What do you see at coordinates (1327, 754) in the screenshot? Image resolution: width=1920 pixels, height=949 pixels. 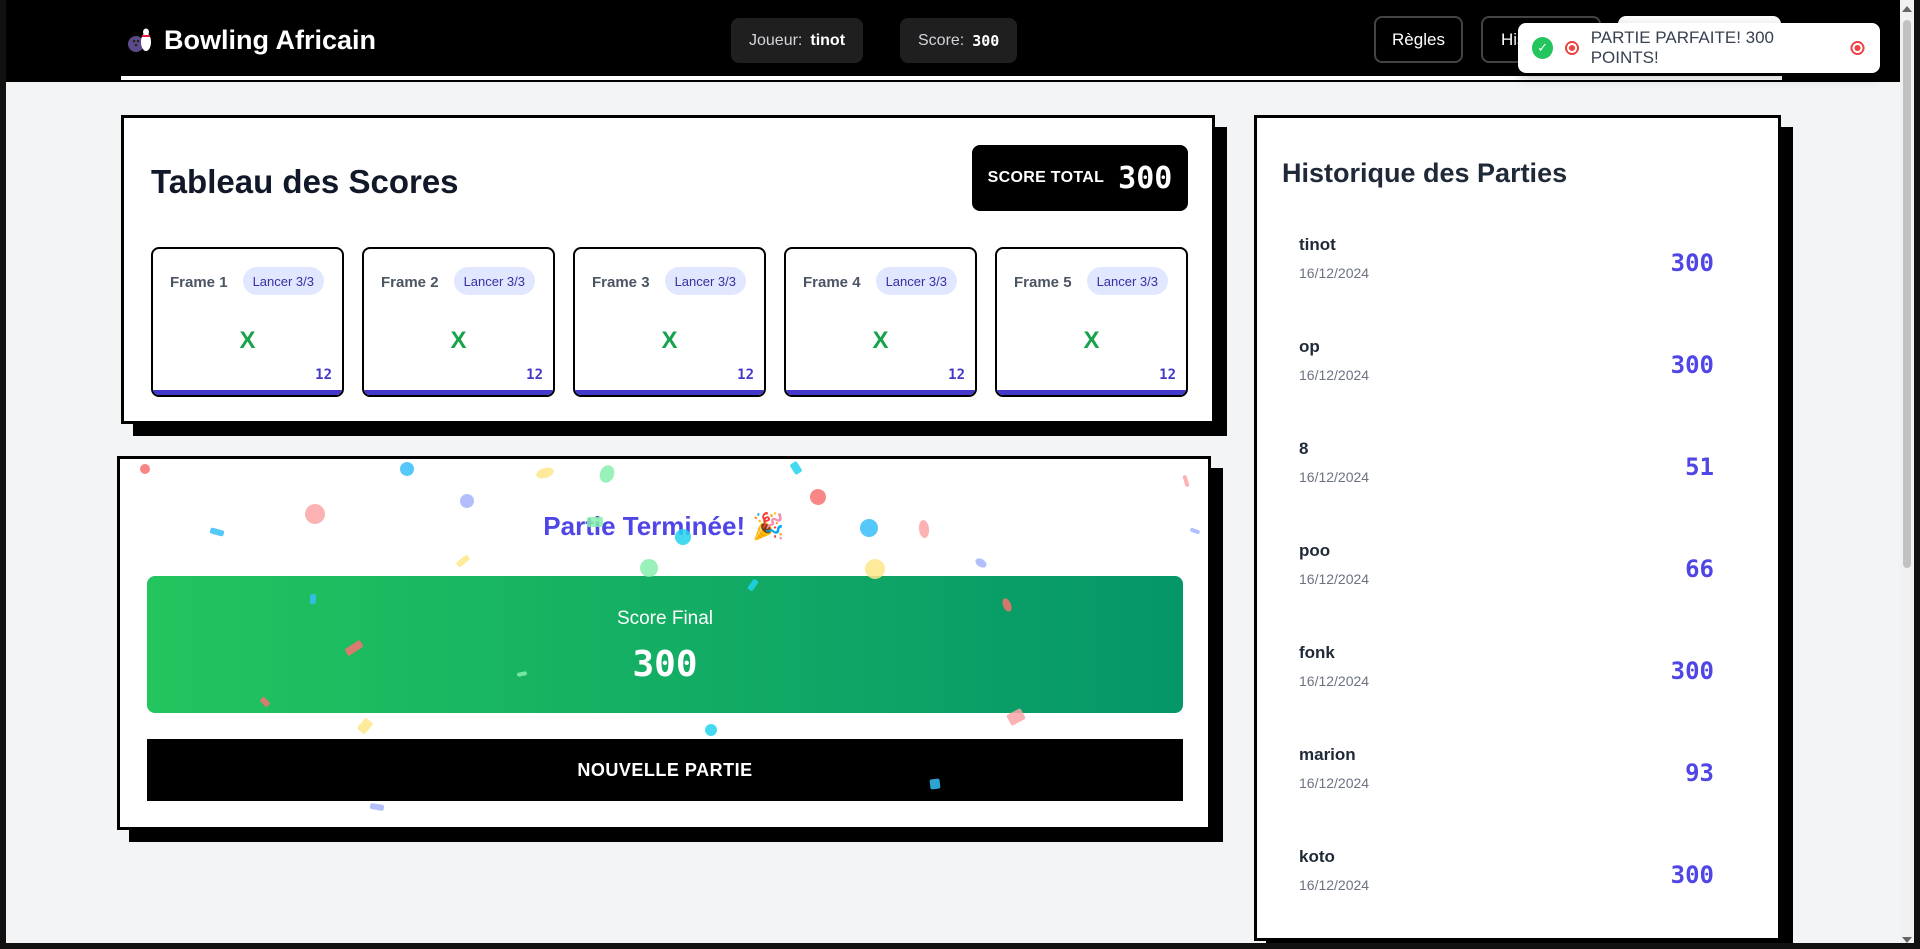 I see `history-player: marion` at bounding box center [1327, 754].